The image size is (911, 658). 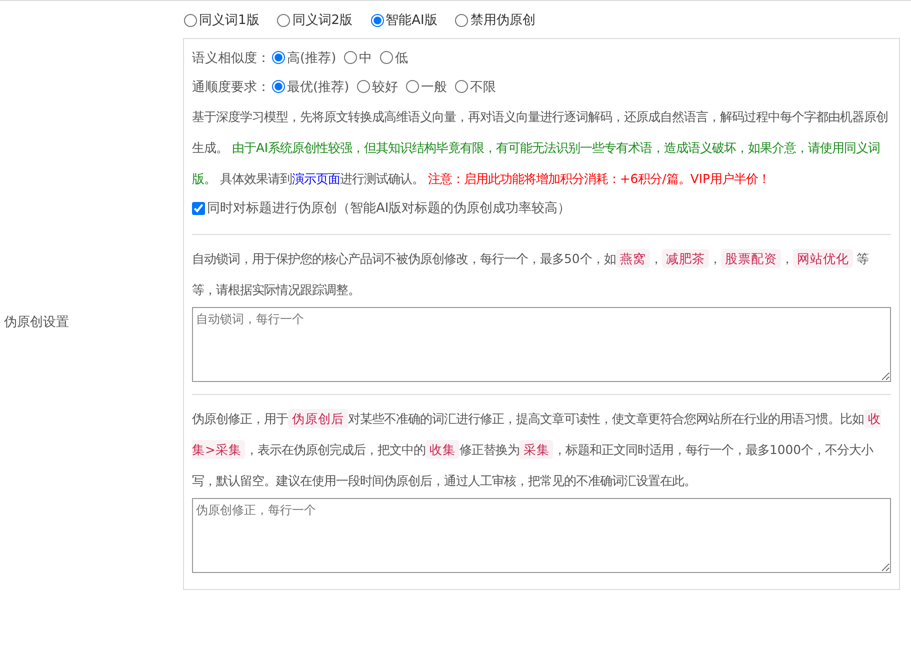 I want to click on corrections-field: 伪原创修正，每行一个, so click(x=541, y=535).